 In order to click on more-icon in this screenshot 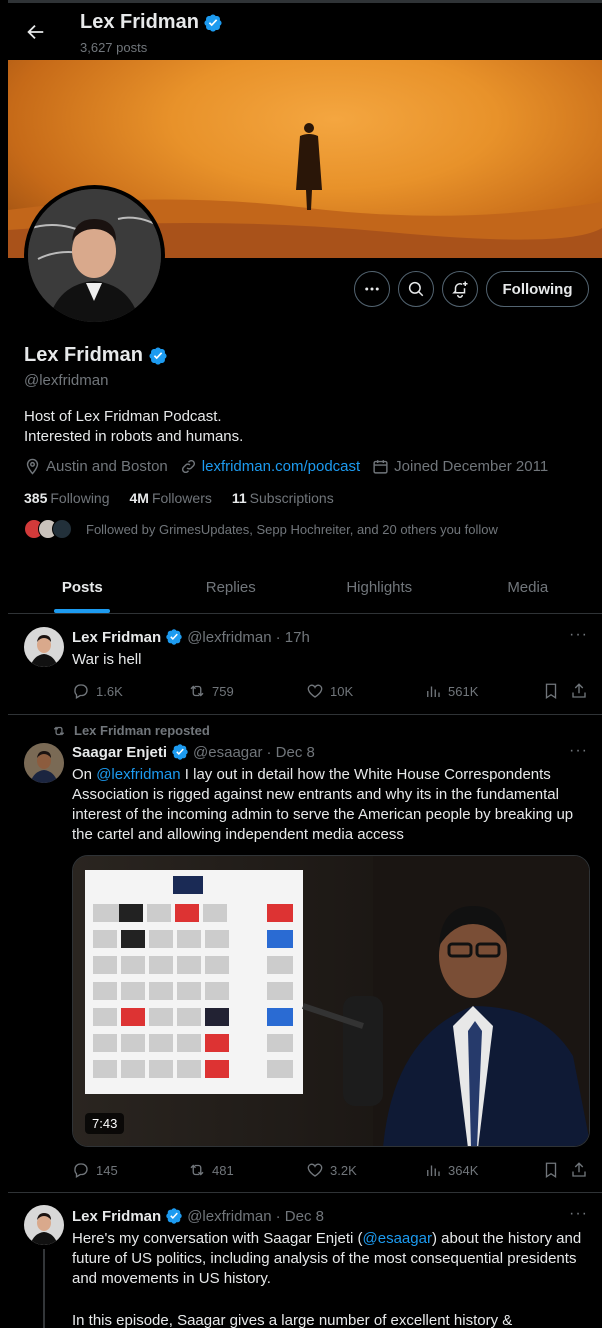, I will do `click(372, 289)`.